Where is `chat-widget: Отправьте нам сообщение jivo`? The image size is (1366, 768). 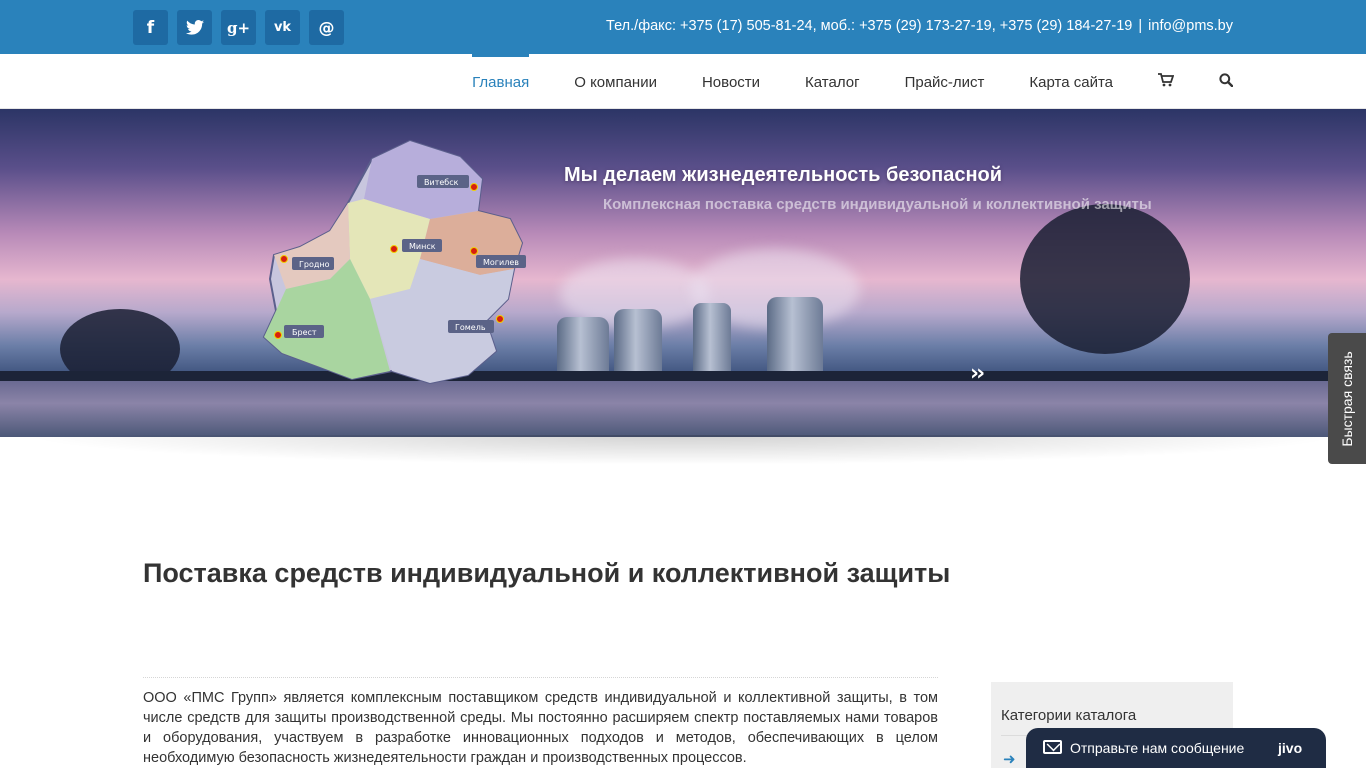
chat-widget: Отправьте нам сообщение jivo is located at coordinates (1176, 748).